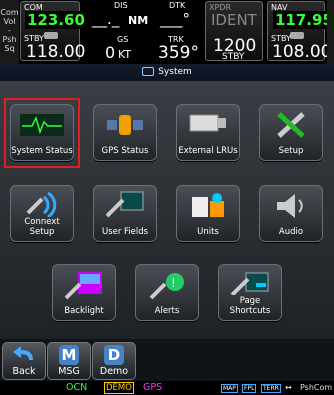  What do you see at coordinates (330, 32) in the screenshot?
I see `right-knob-strip` at bounding box center [330, 32].